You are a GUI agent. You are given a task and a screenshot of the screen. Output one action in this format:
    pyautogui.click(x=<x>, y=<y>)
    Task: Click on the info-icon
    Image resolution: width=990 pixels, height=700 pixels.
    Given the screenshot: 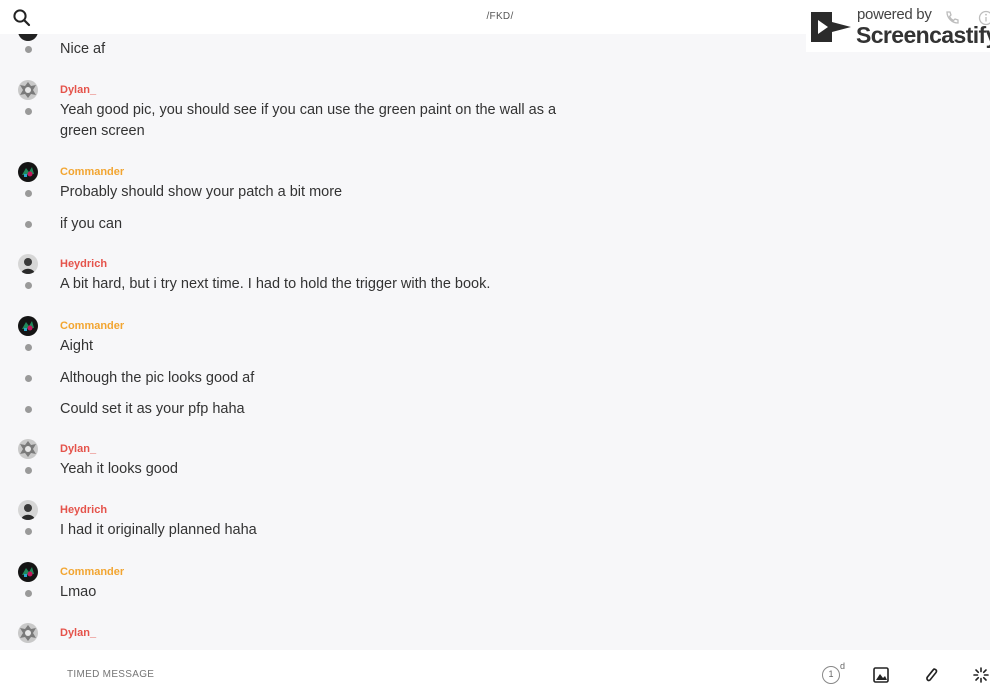 What is the action you would take?
    pyautogui.click(x=984, y=20)
    